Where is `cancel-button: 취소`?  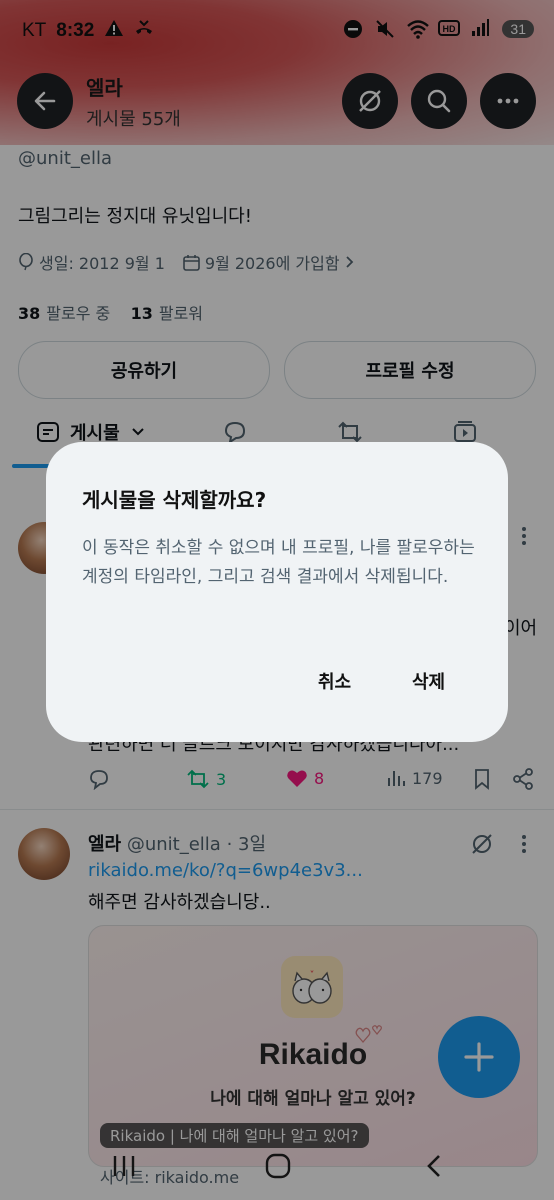 cancel-button: 취소 is located at coordinates (334, 681).